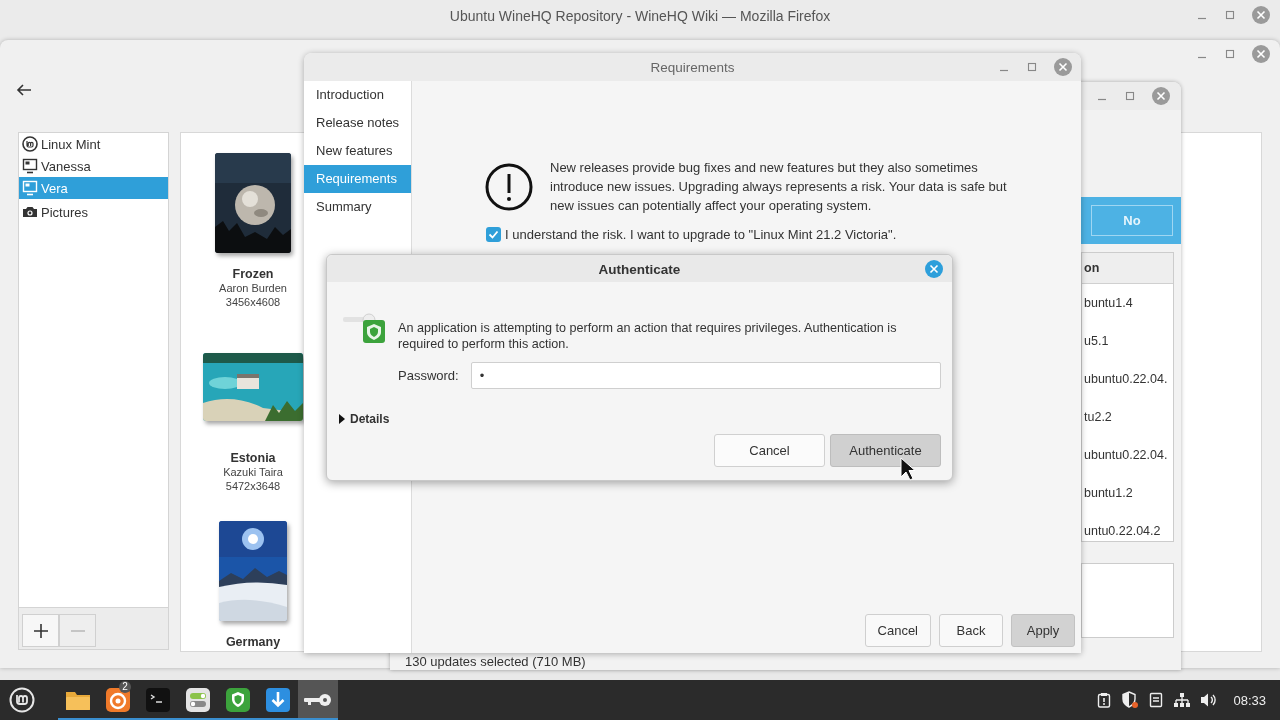 This screenshot has height=720, width=1280. I want to click on clipboard-icon, so click(1104, 700).